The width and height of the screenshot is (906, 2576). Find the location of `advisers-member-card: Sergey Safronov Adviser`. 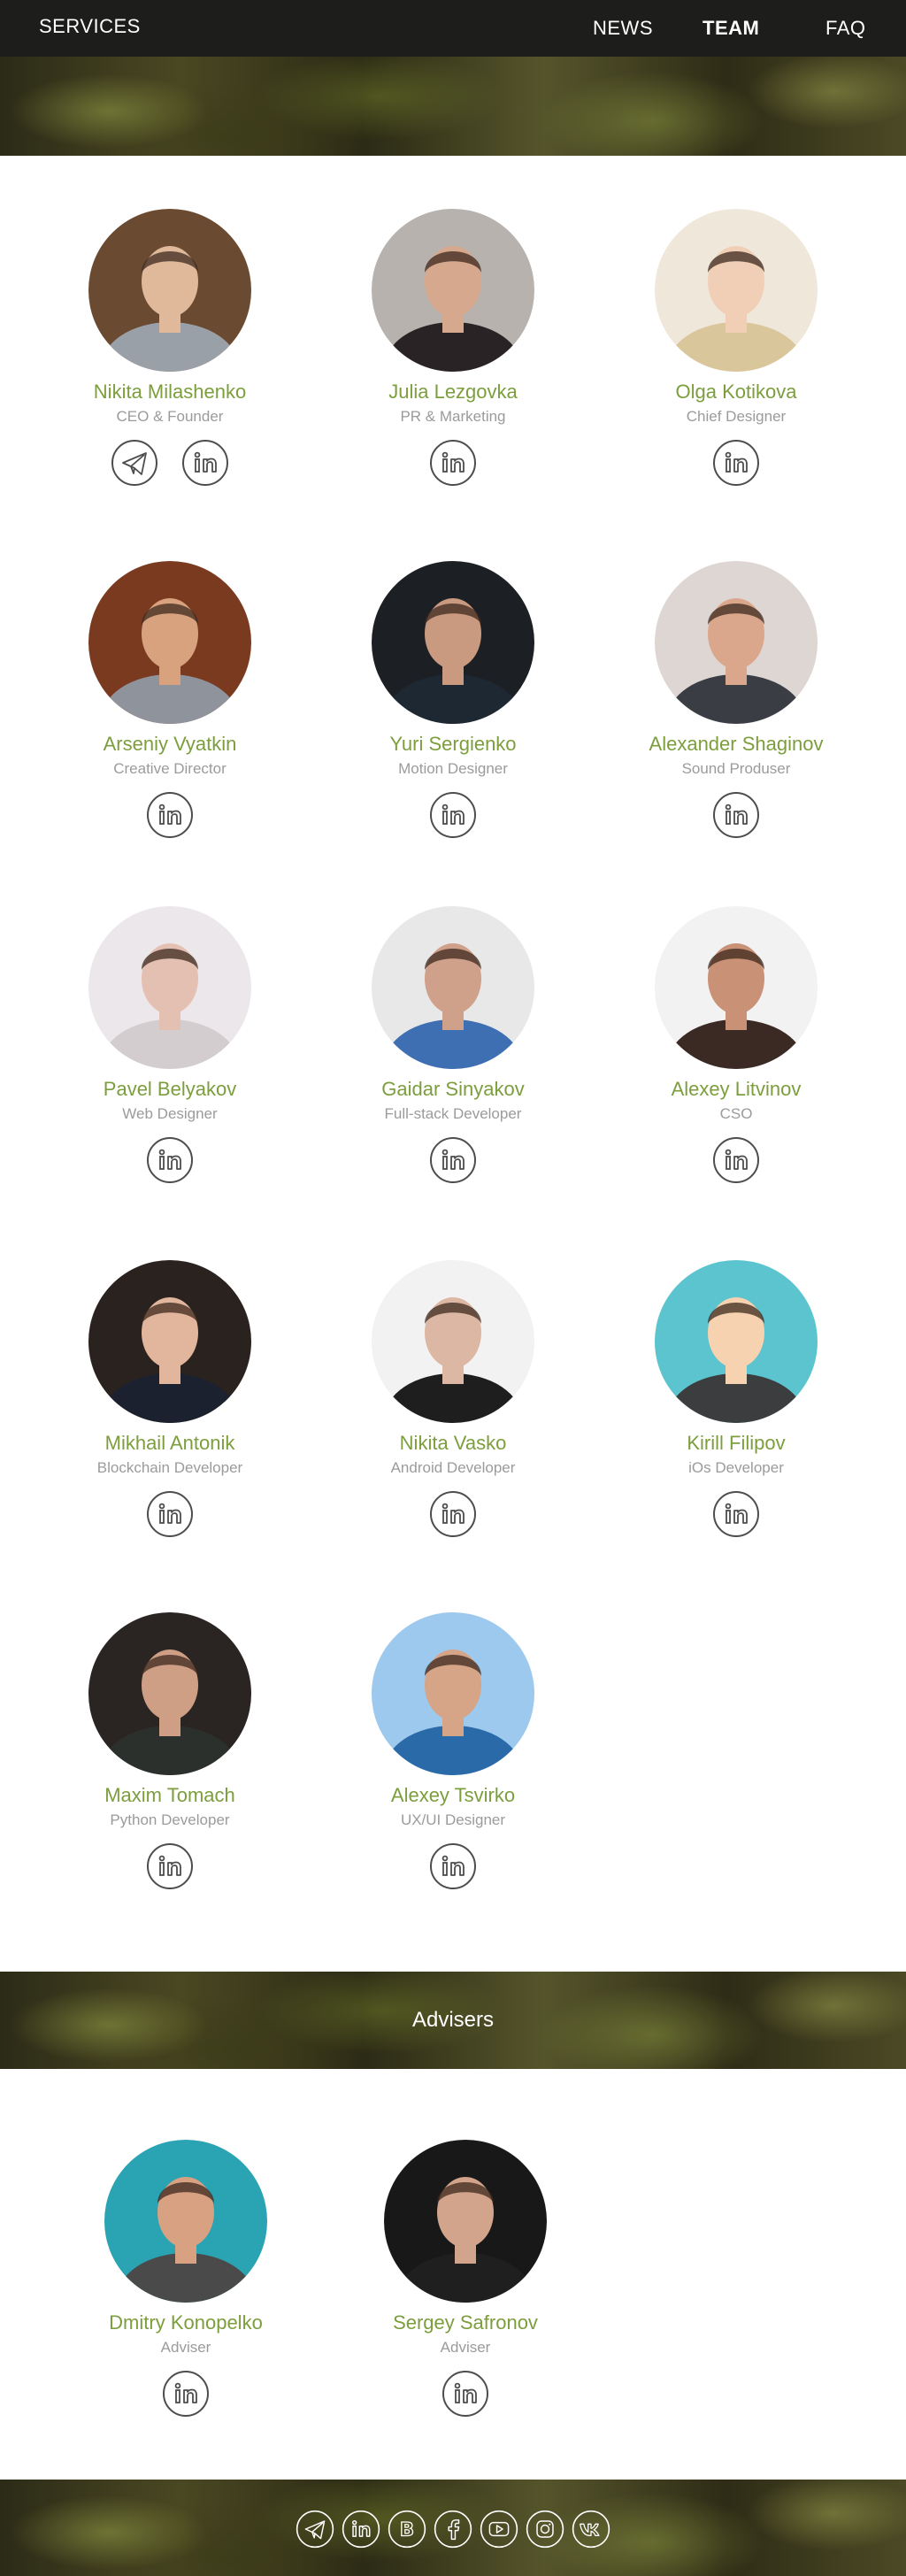

advisers-member-card: Sergey Safronov Adviser is located at coordinates (465, 2279).